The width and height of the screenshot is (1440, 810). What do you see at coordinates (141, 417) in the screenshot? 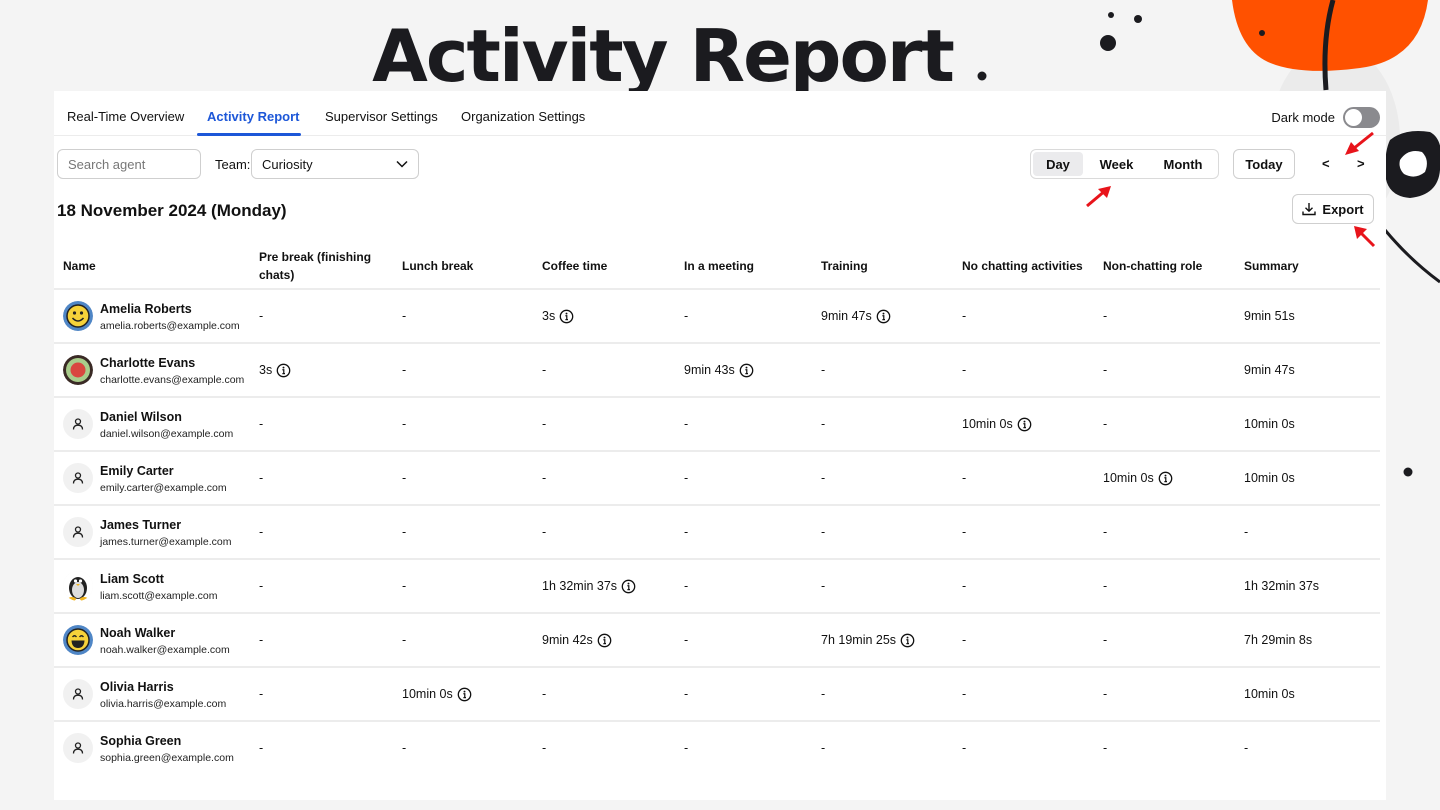
I see `agent-name: Daniel Wilson` at bounding box center [141, 417].